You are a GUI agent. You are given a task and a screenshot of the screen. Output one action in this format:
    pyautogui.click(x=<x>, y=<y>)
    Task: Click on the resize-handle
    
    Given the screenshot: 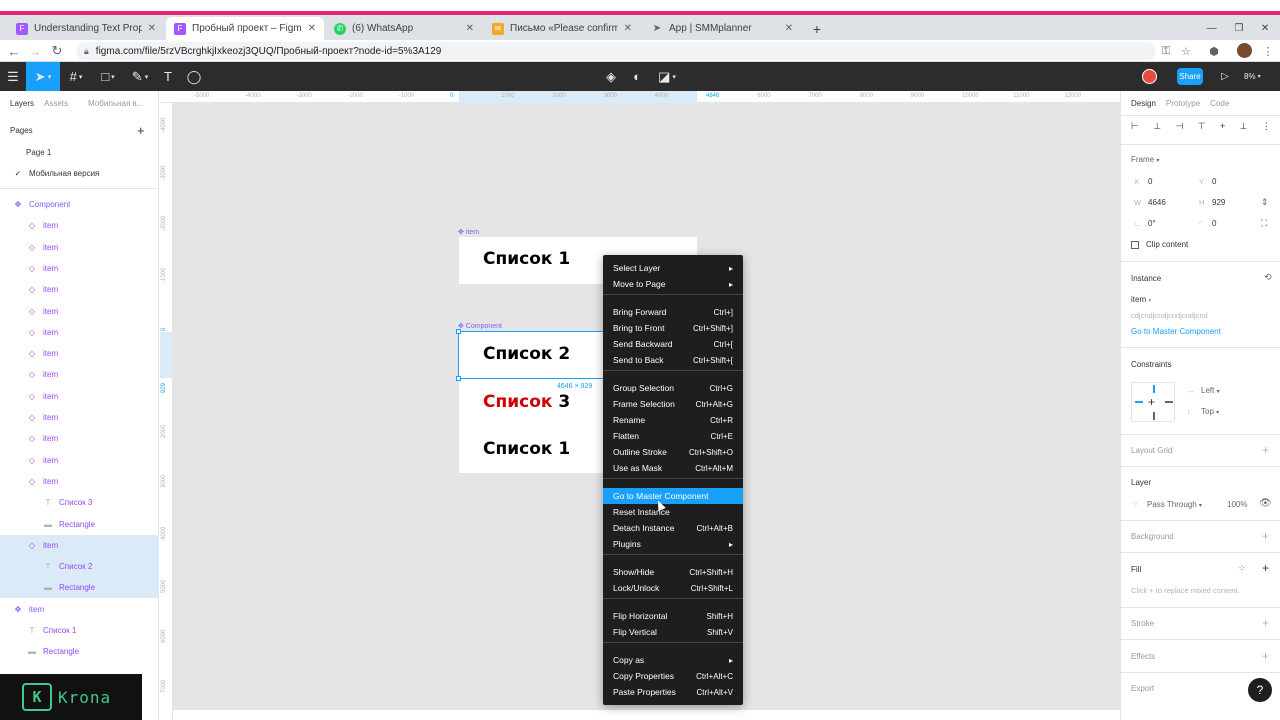 What is the action you would take?
    pyautogui.click(x=458, y=331)
    